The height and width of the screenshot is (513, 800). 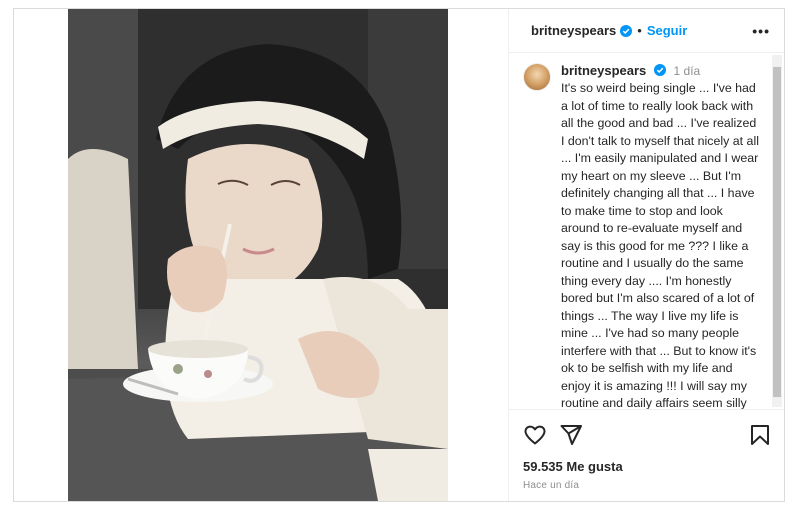 What do you see at coordinates (571, 435) in the screenshot?
I see `paper-plane-icon` at bounding box center [571, 435].